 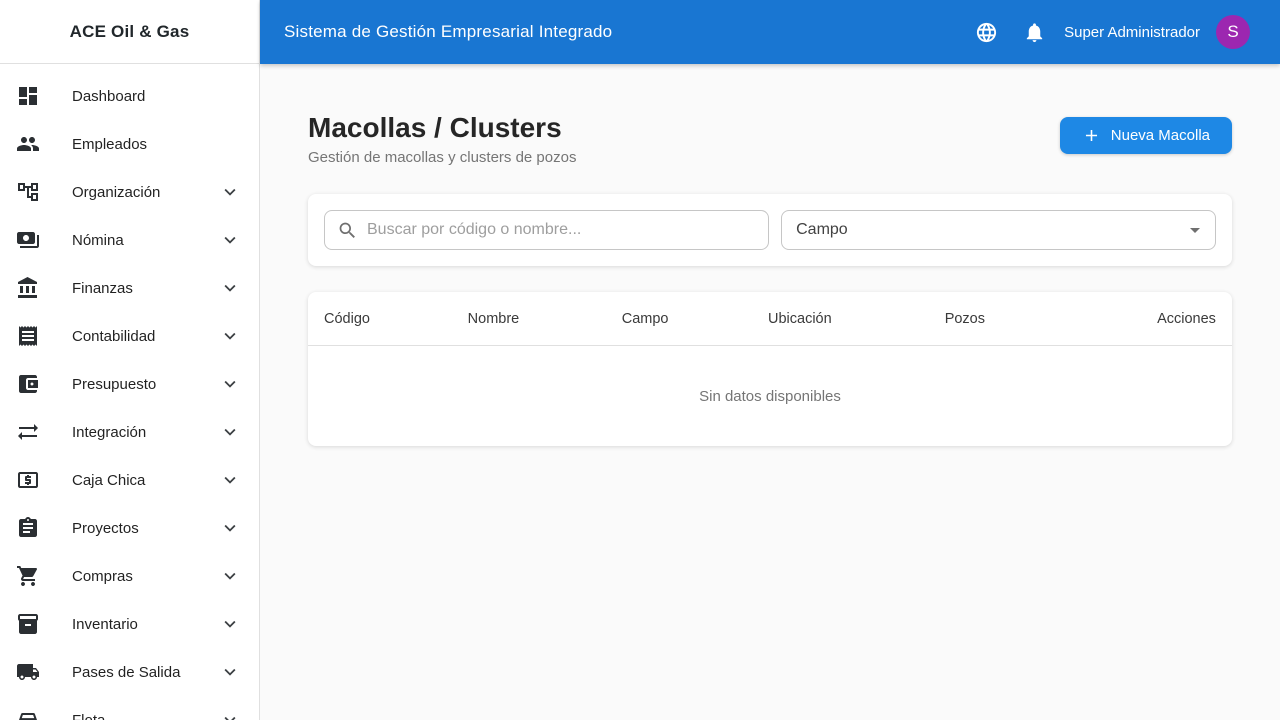 What do you see at coordinates (102, 576) in the screenshot?
I see `sidebar-item-label: Compras` at bounding box center [102, 576].